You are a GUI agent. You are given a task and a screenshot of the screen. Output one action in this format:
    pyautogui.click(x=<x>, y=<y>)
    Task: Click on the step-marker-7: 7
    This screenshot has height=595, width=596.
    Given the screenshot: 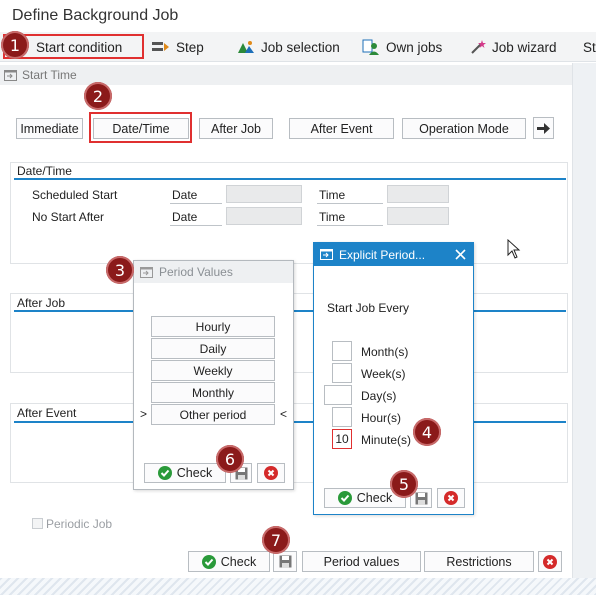 What is the action you would take?
    pyautogui.click(x=276, y=540)
    